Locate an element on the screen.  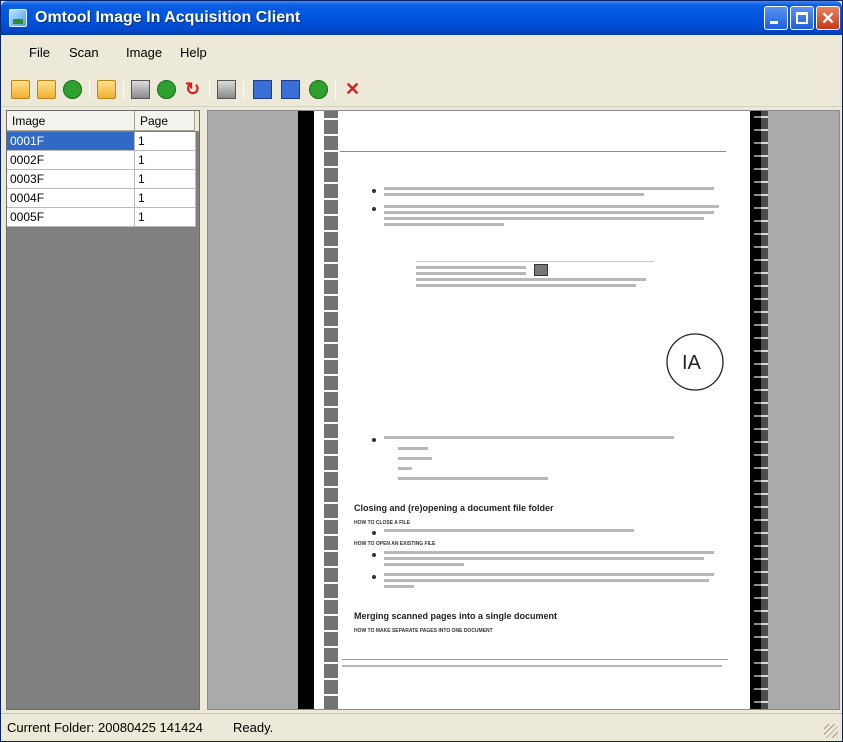
fit-height-icon is located at coordinates (290, 89).